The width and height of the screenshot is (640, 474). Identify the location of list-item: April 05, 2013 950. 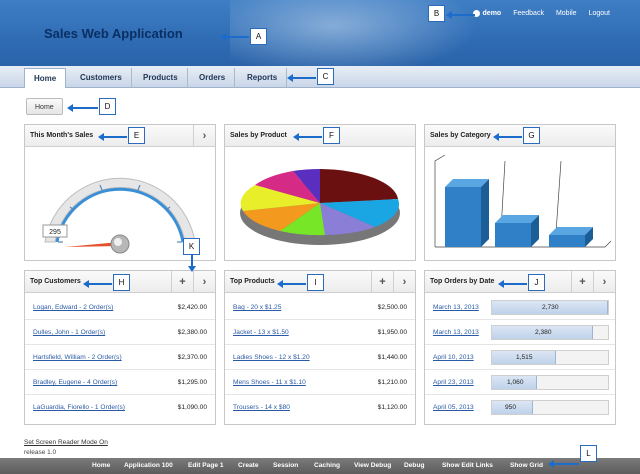
(520, 407).